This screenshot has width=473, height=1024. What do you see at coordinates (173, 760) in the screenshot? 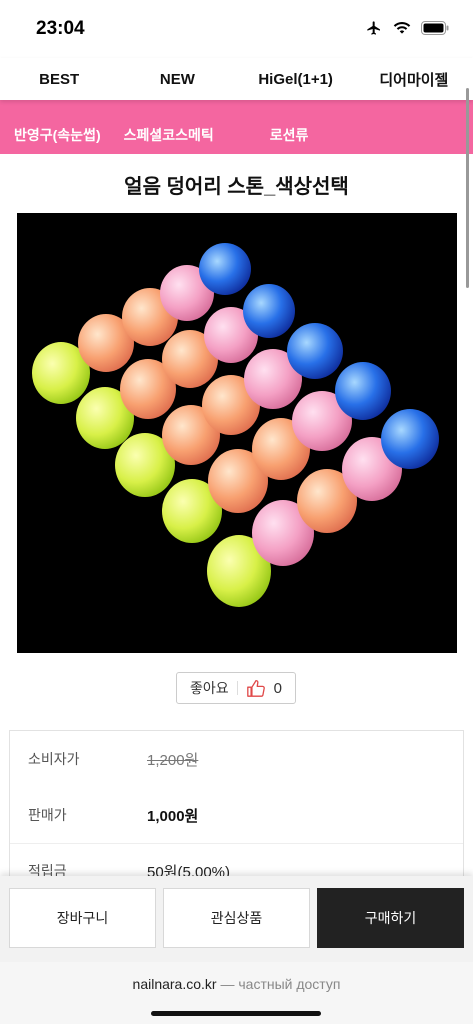
I see `consumer-price-value: 1,200원` at bounding box center [173, 760].